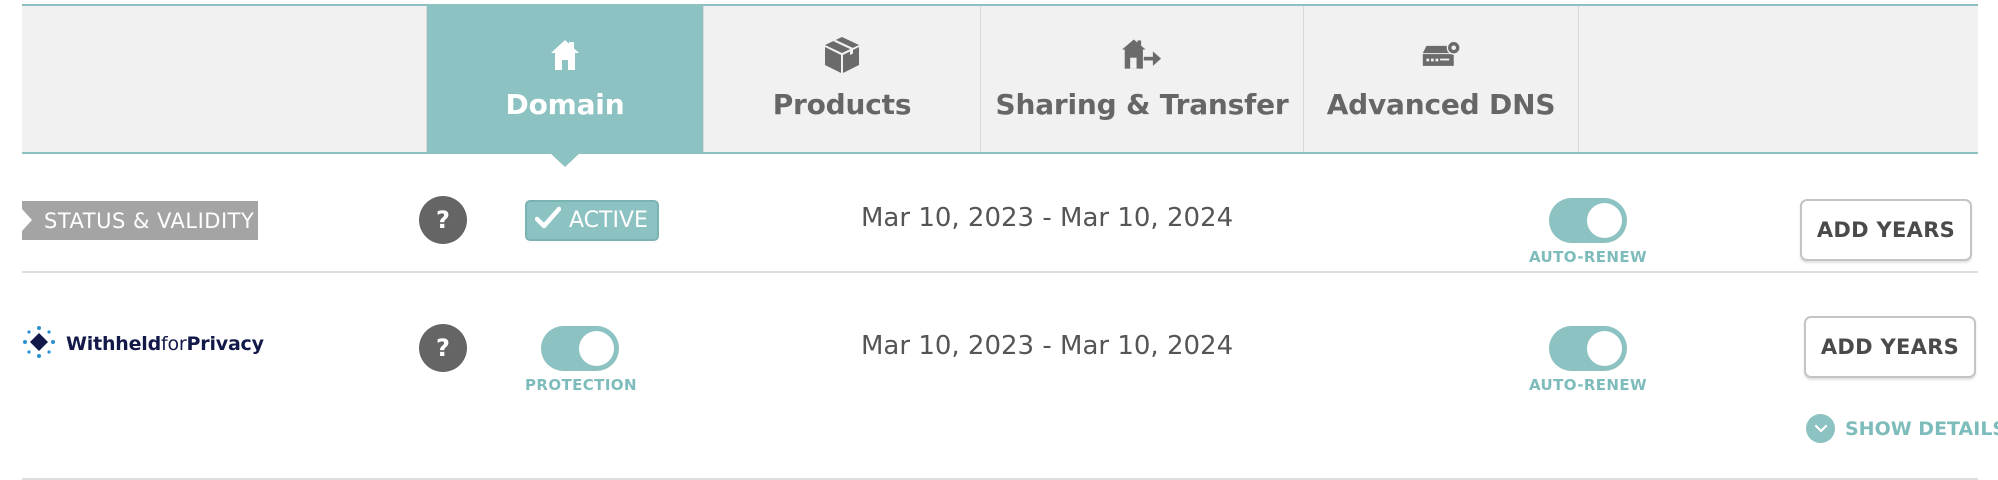  I want to click on server-gear-icon, so click(1441, 55).